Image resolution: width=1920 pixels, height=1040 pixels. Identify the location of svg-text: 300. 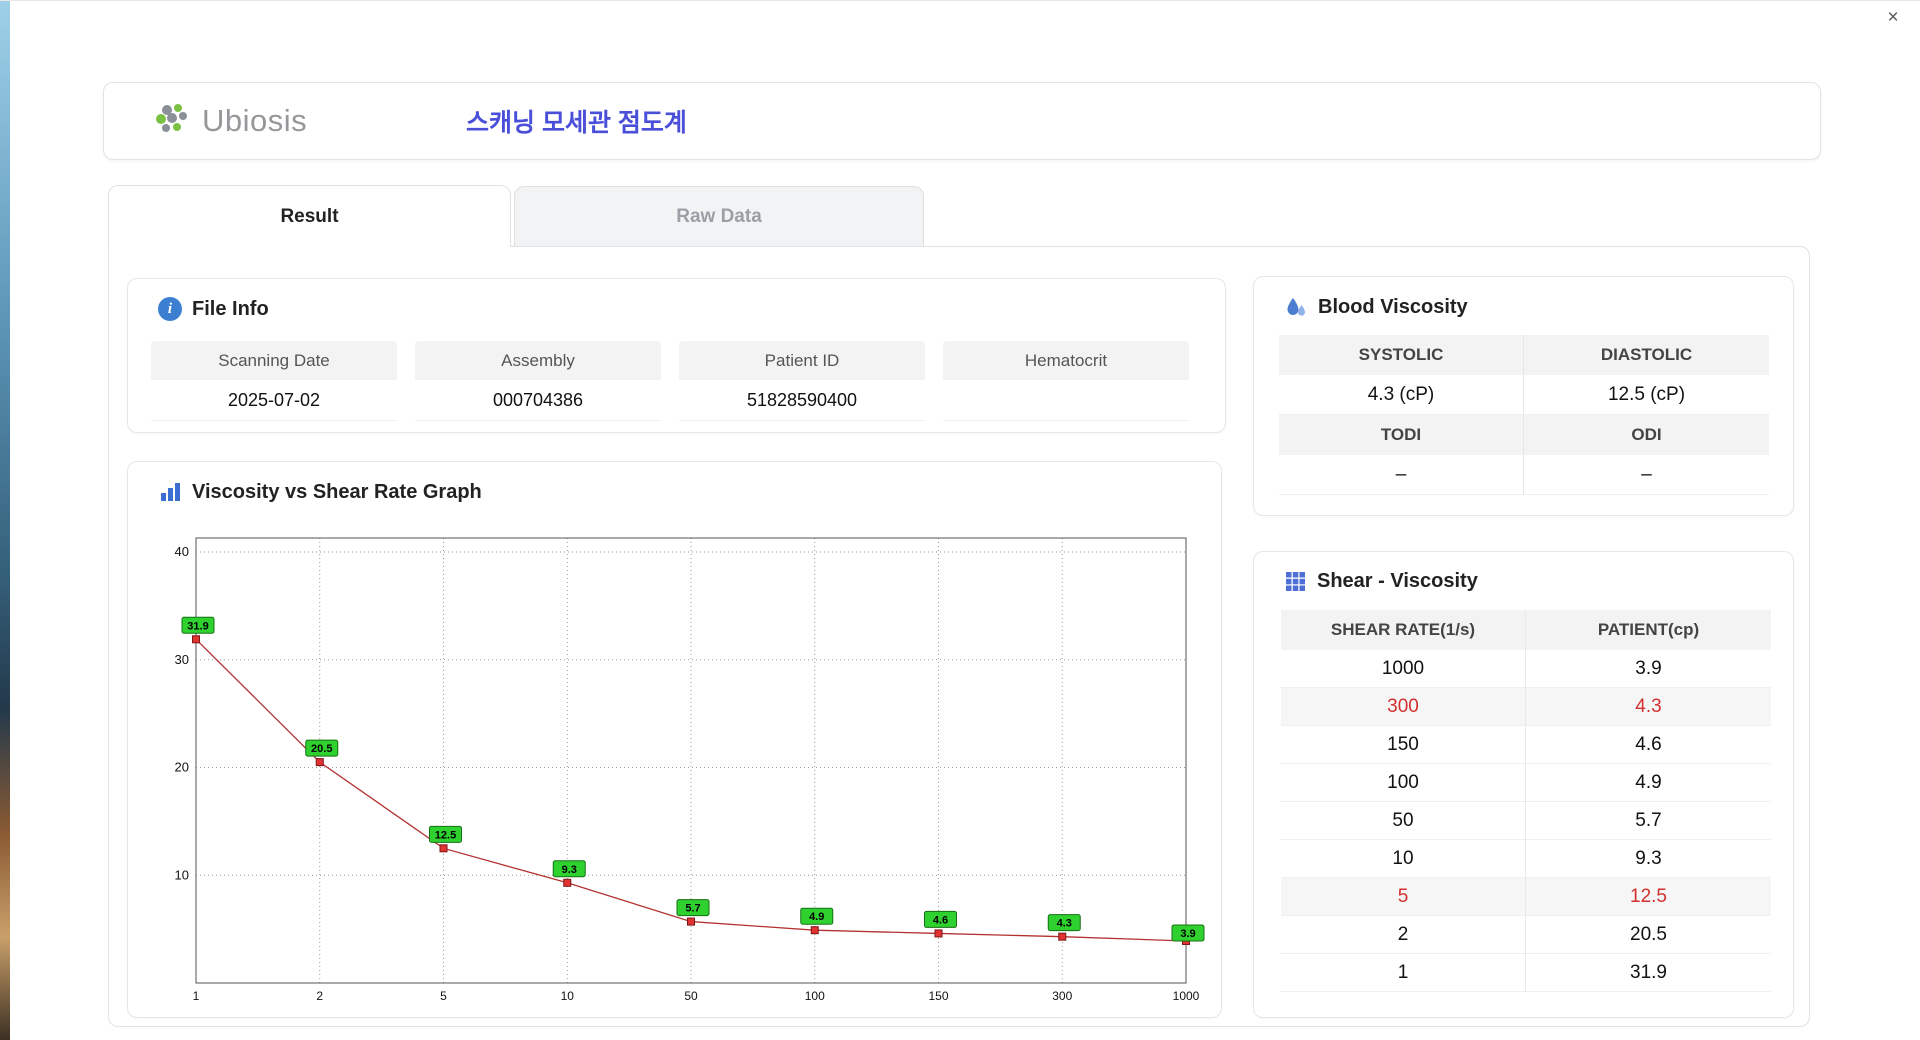
(1062, 996).